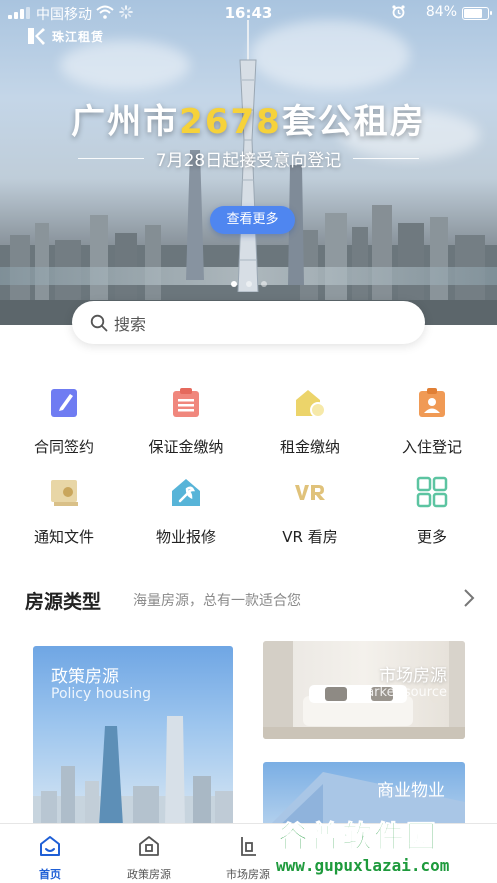 The width and height of the screenshot is (497, 883). I want to click on search-placeholder: 搜索, so click(130, 324).